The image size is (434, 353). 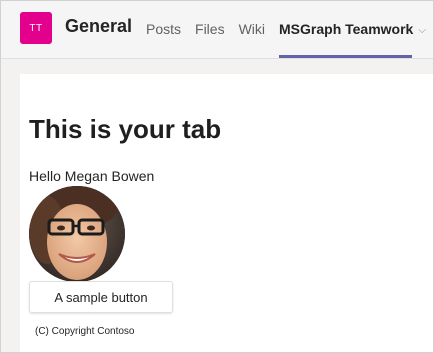 What do you see at coordinates (125, 129) in the screenshot?
I see `page-title: This is your tab` at bounding box center [125, 129].